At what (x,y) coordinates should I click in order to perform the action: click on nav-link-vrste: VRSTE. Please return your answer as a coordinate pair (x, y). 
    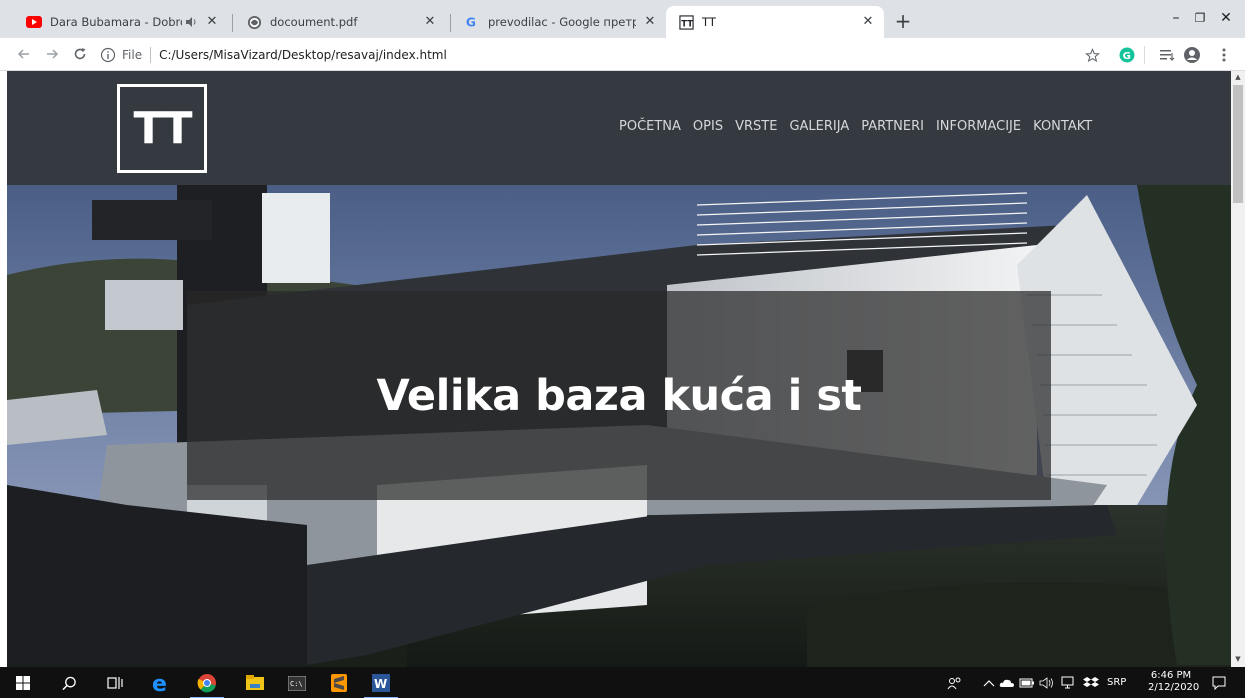
    Looking at the image, I should click on (756, 126).